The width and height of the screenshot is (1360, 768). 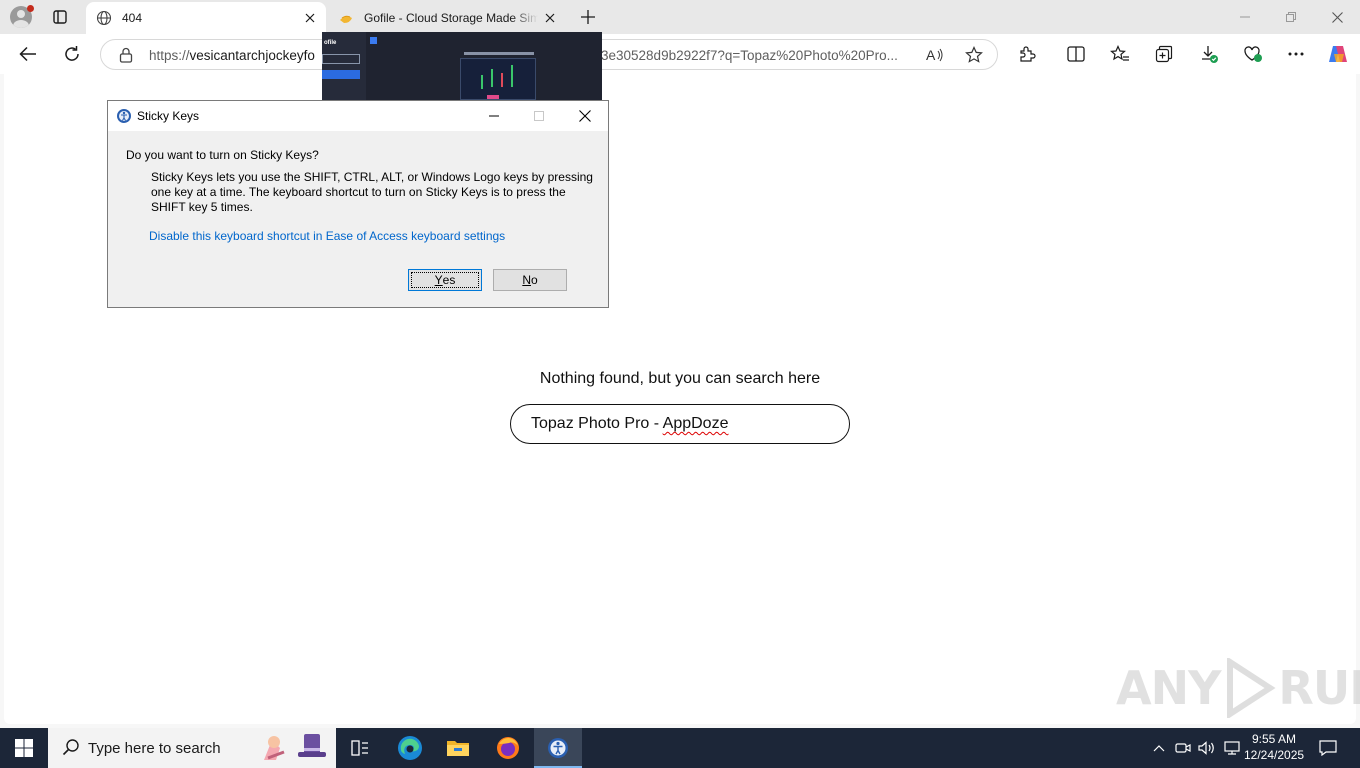 What do you see at coordinates (24, 748) in the screenshot?
I see `windows-start-icon` at bounding box center [24, 748].